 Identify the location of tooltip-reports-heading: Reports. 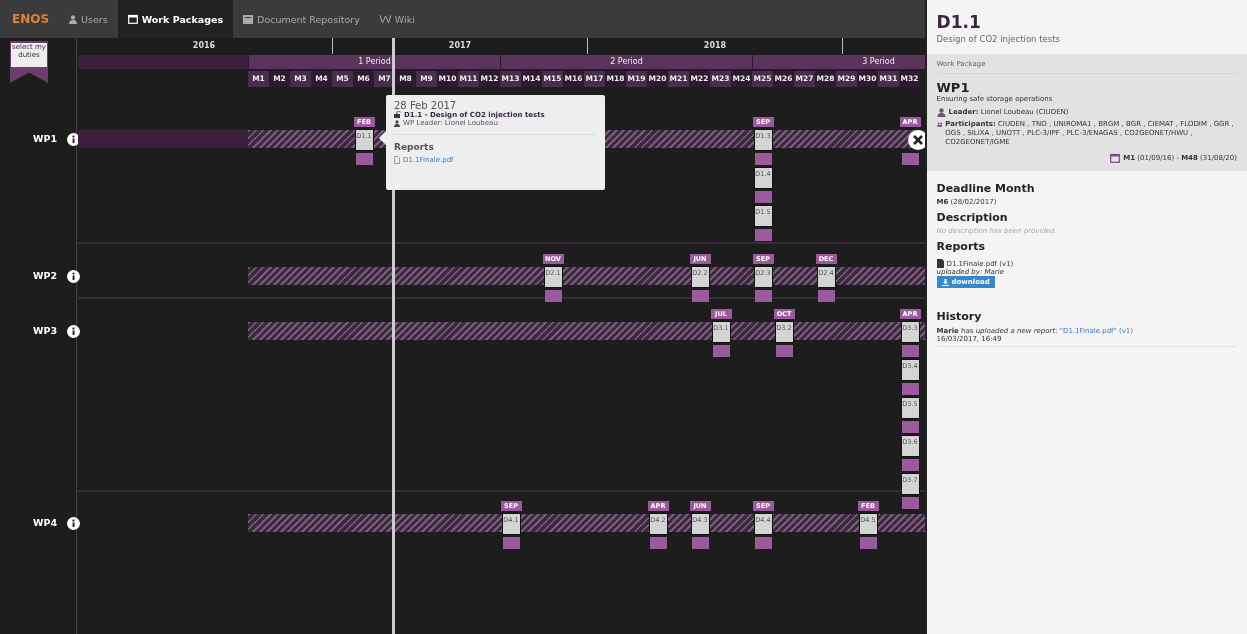
(414, 147).